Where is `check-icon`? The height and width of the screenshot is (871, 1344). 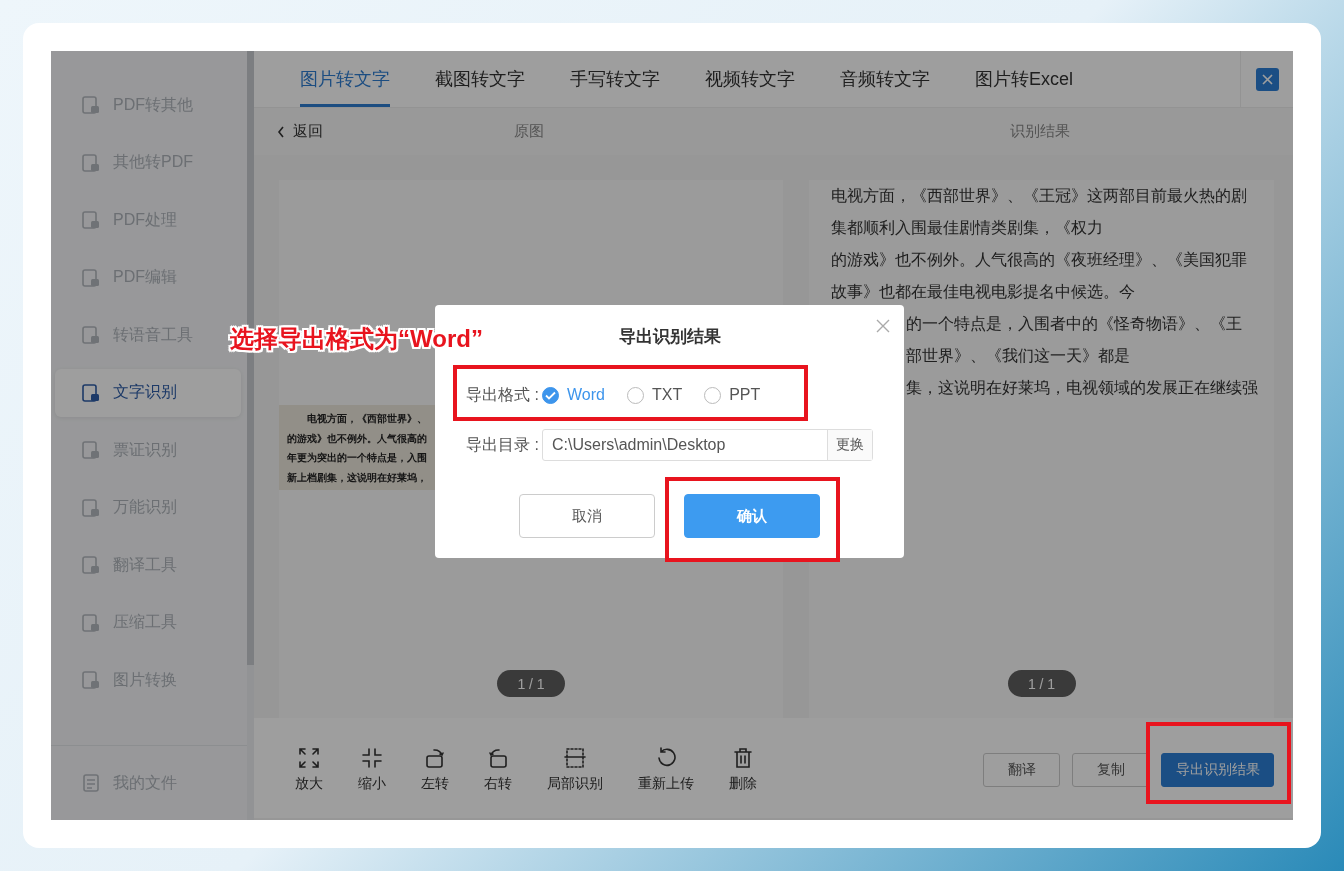
check-icon is located at coordinates (550, 395).